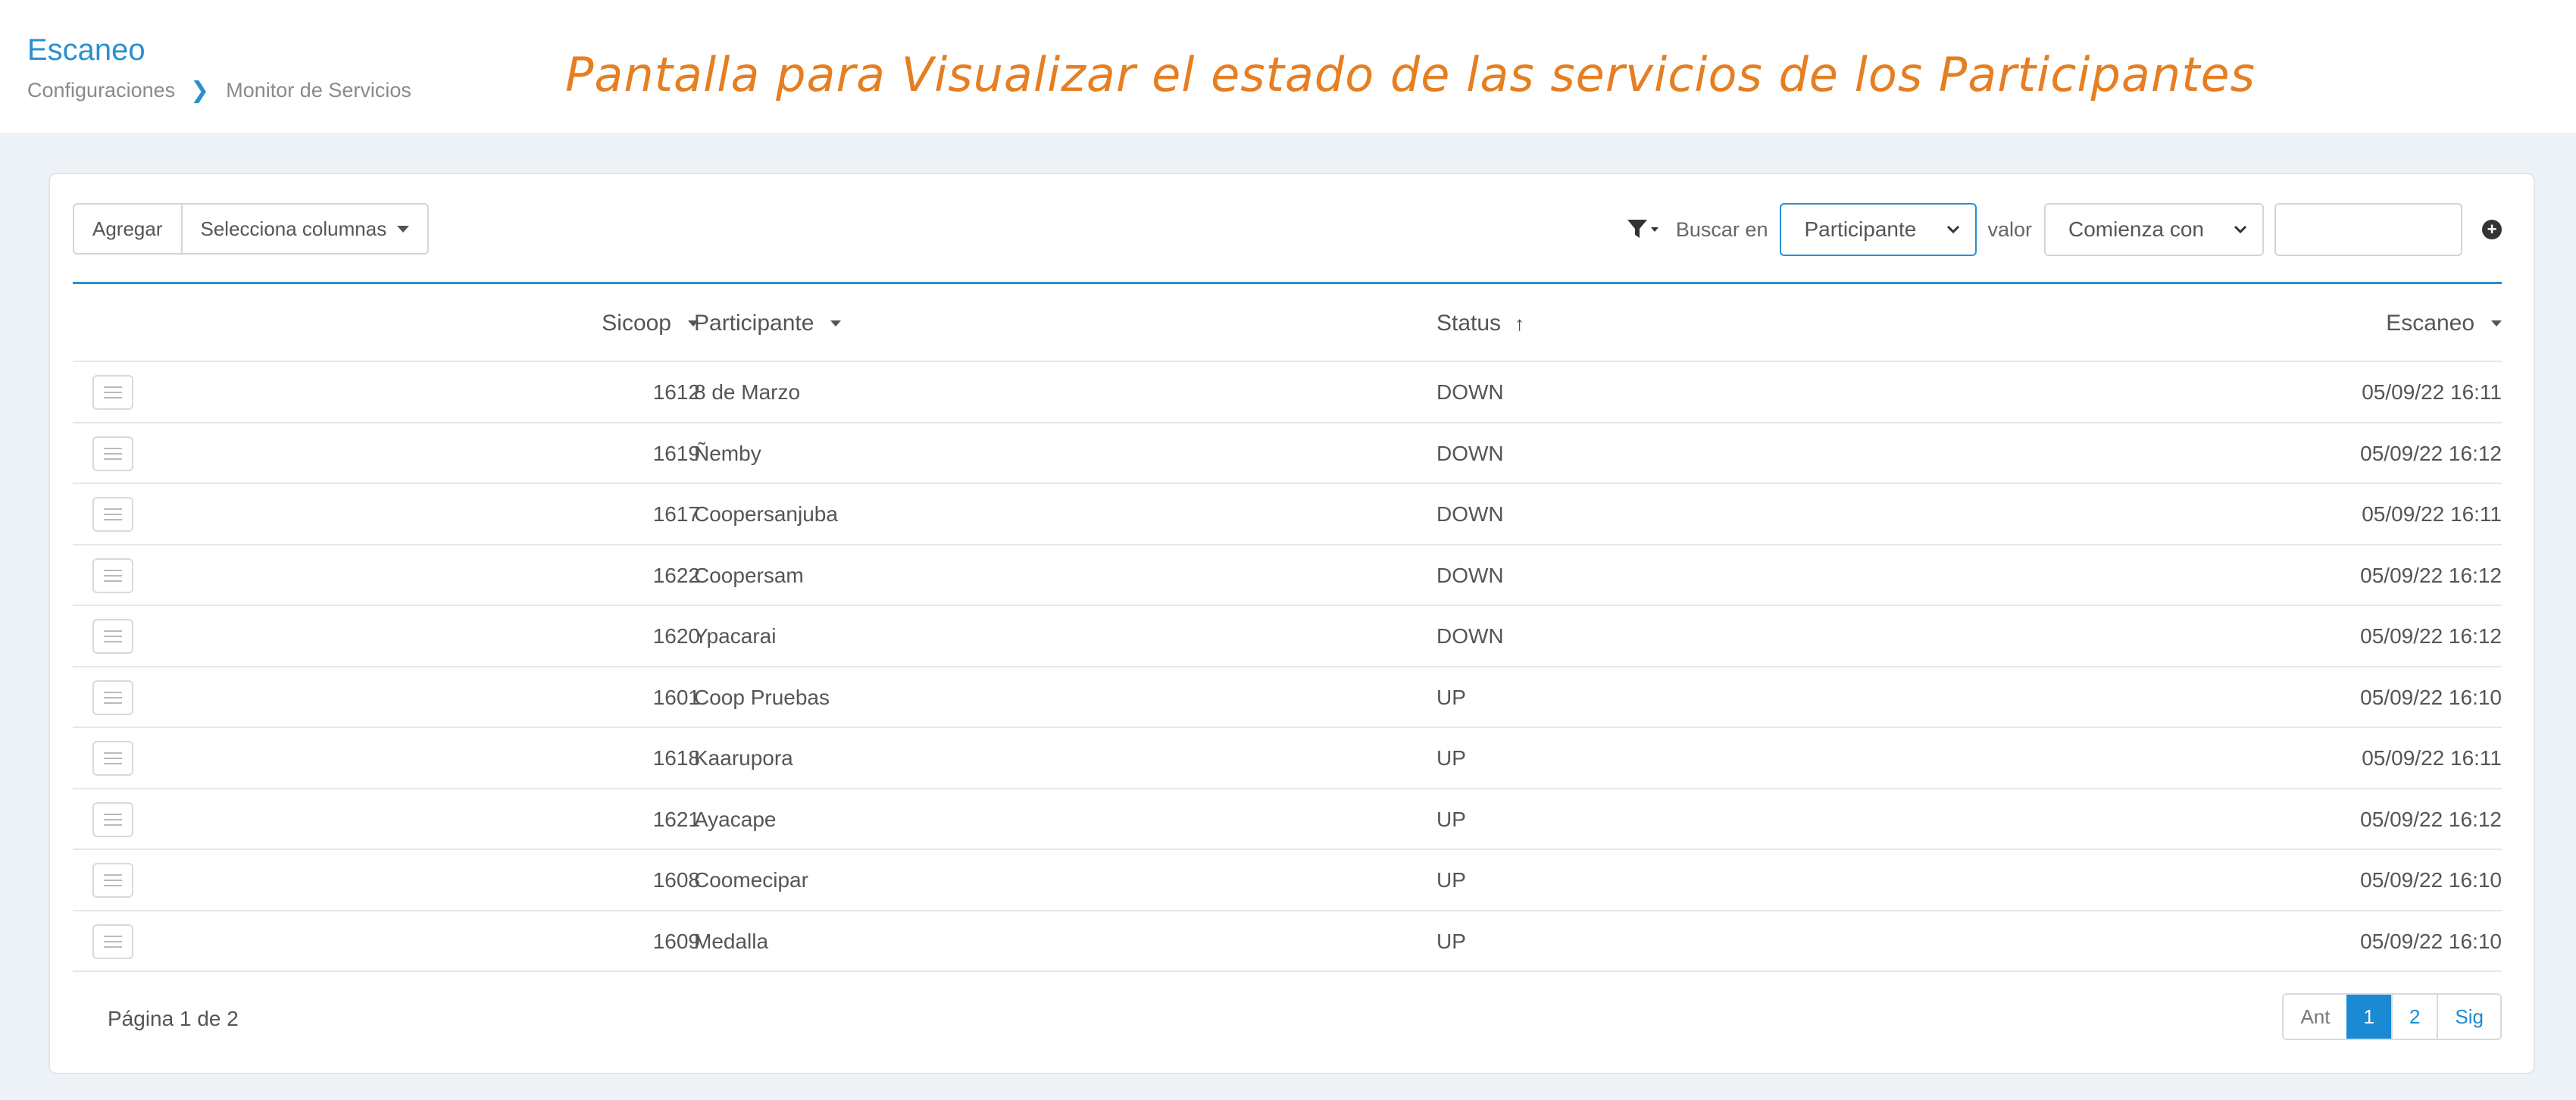  Describe the element at coordinates (1860, 229) in the screenshot. I see `search-field-value: Participante` at that location.